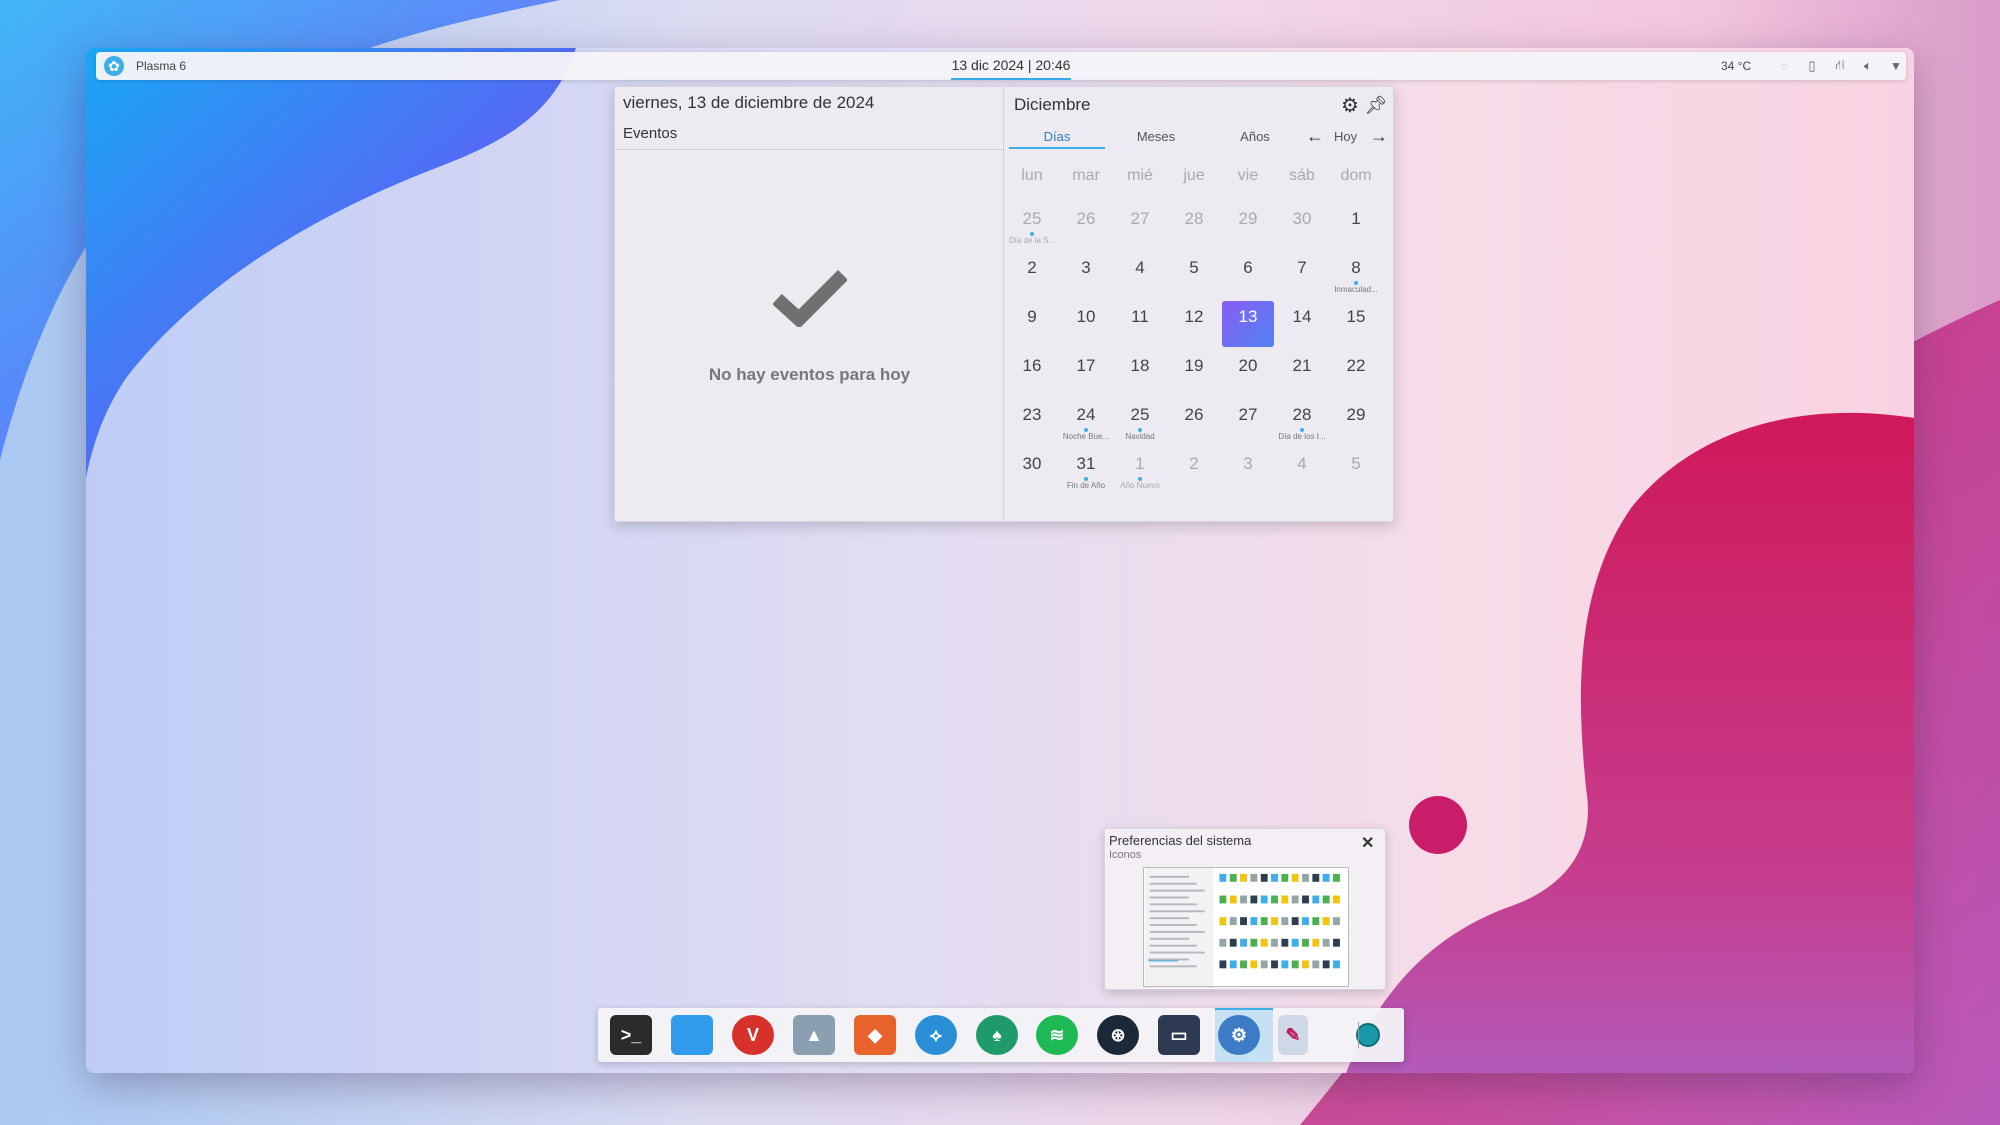 Image resolution: width=2000 pixels, height=1125 pixels. I want to click on system-settings-icon: ⚙, so click(1239, 1035).